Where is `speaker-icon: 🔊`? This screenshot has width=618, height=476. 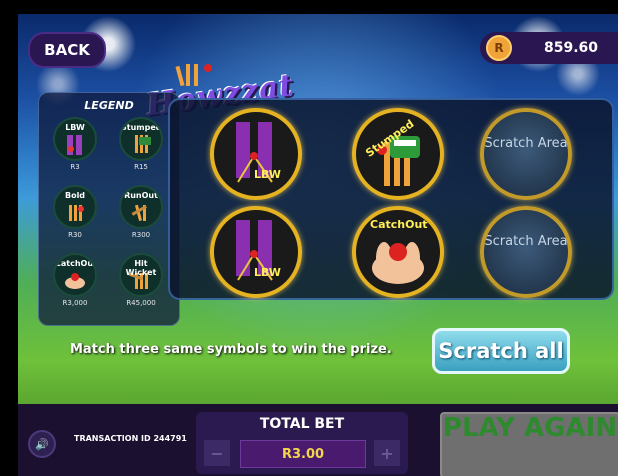
speaker-icon: 🔊 is located at coordinates (42, 444).